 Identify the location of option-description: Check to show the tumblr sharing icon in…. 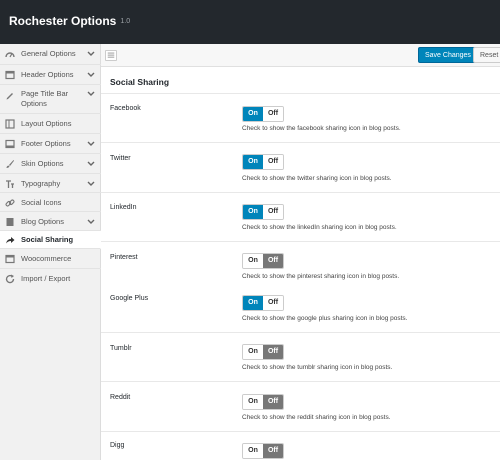
(317, 367).